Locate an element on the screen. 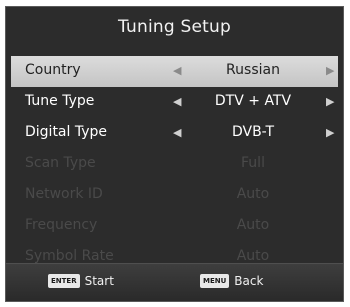  menu-back-hint: MENU Back is located at coordinates (231, 281).